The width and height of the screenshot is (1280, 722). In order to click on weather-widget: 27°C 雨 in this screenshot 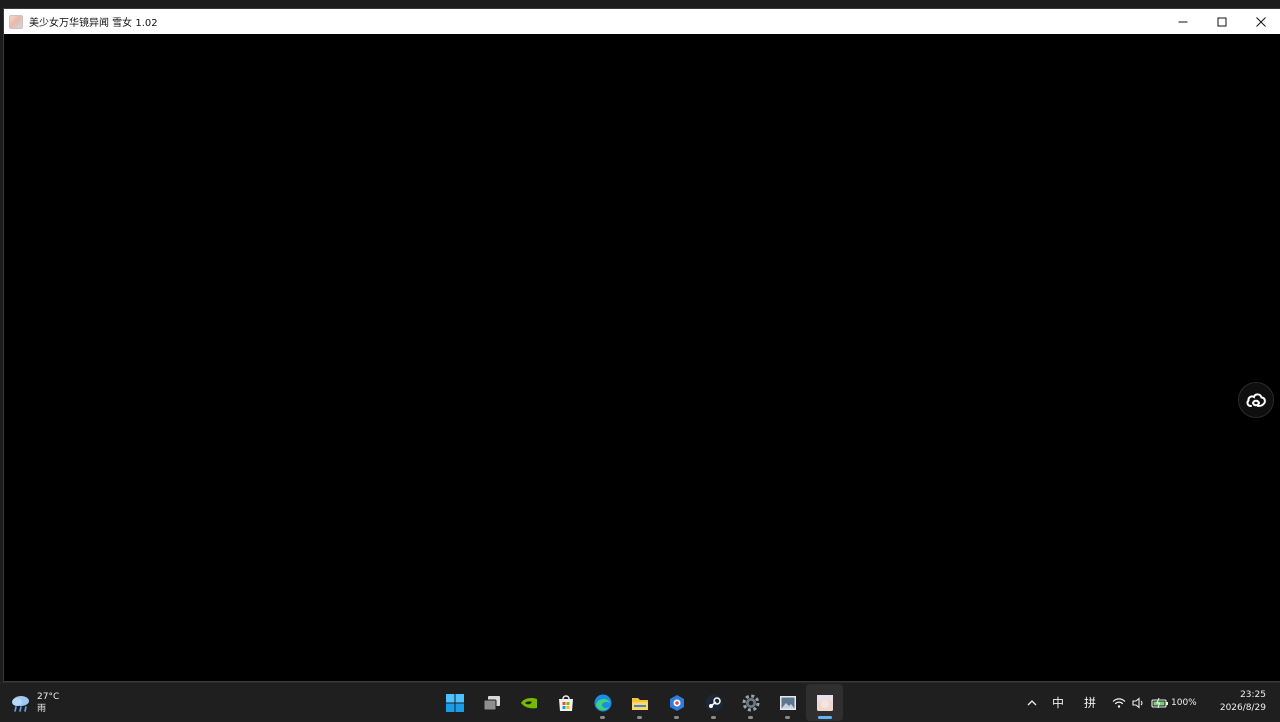, I will do `click(34, 703)`.